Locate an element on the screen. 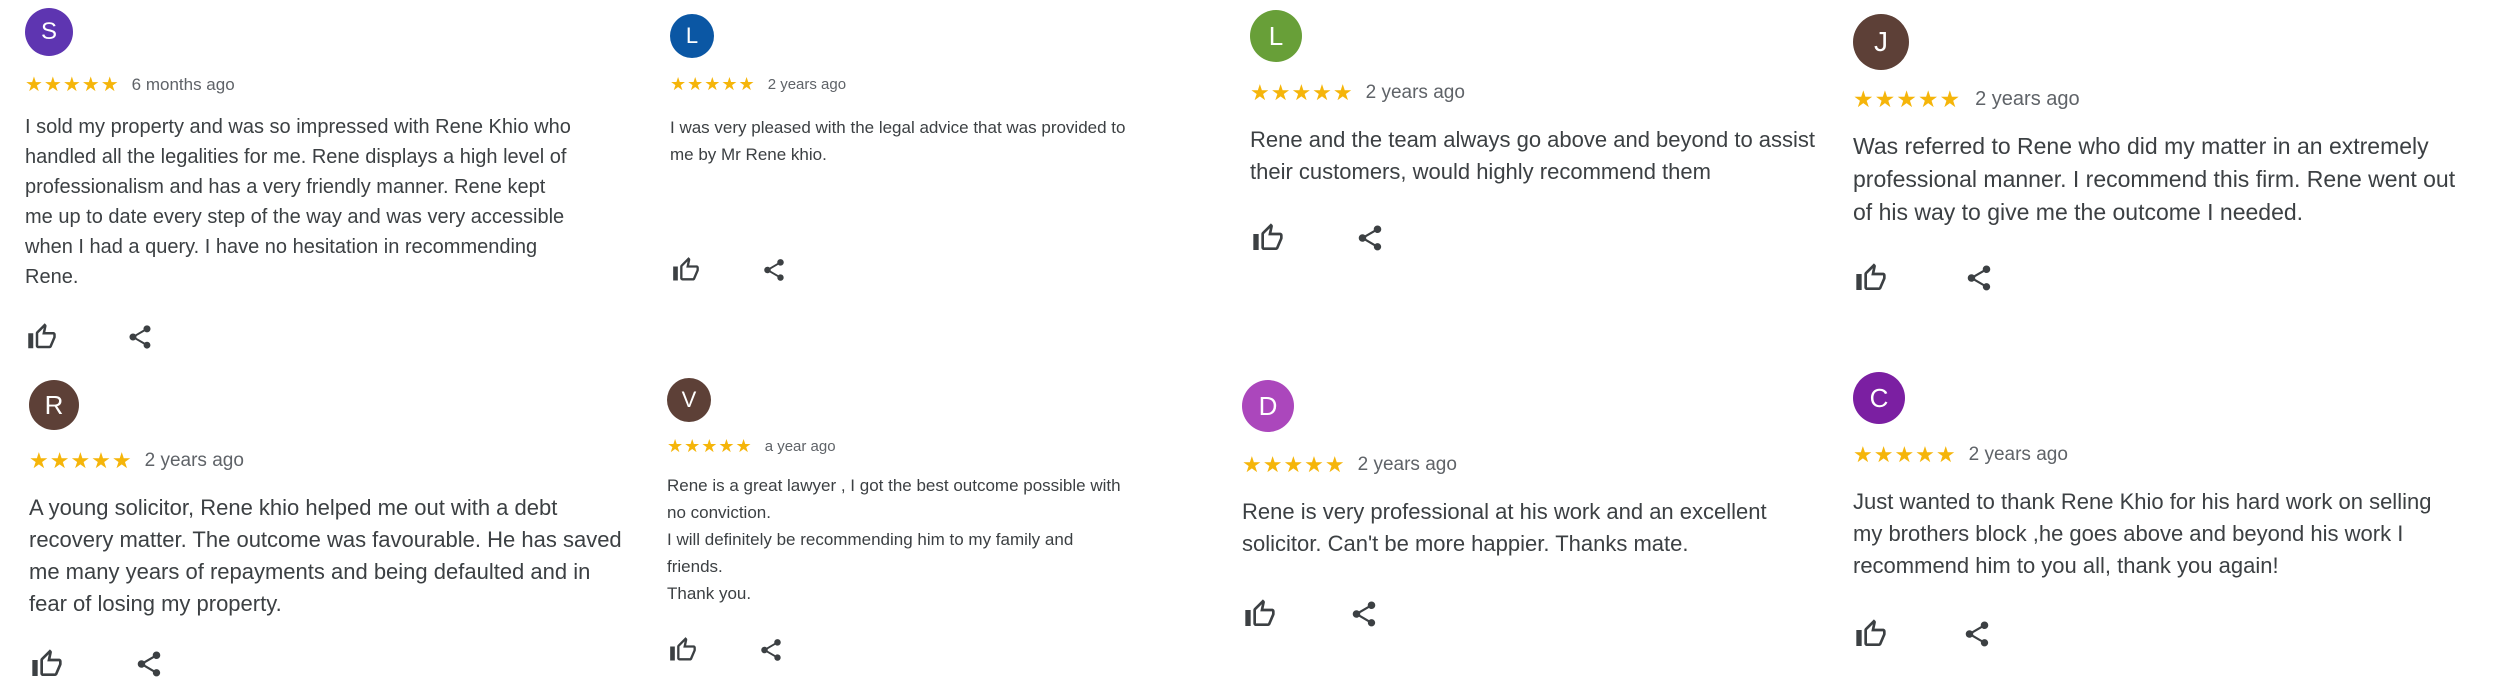 The image size is (2500, 687). avatar-initial: R is located at coordinates (54, 404).